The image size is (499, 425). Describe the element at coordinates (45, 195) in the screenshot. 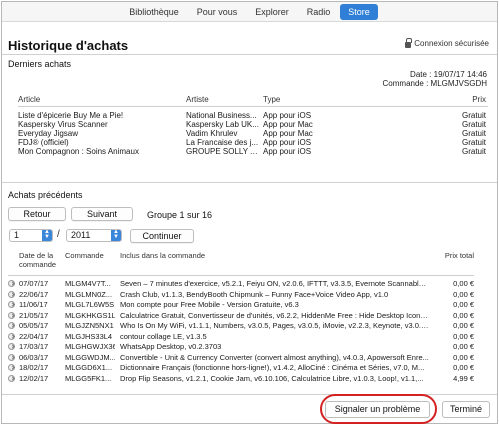

I see `previous-purchases-label: Achats précédents` at that location.